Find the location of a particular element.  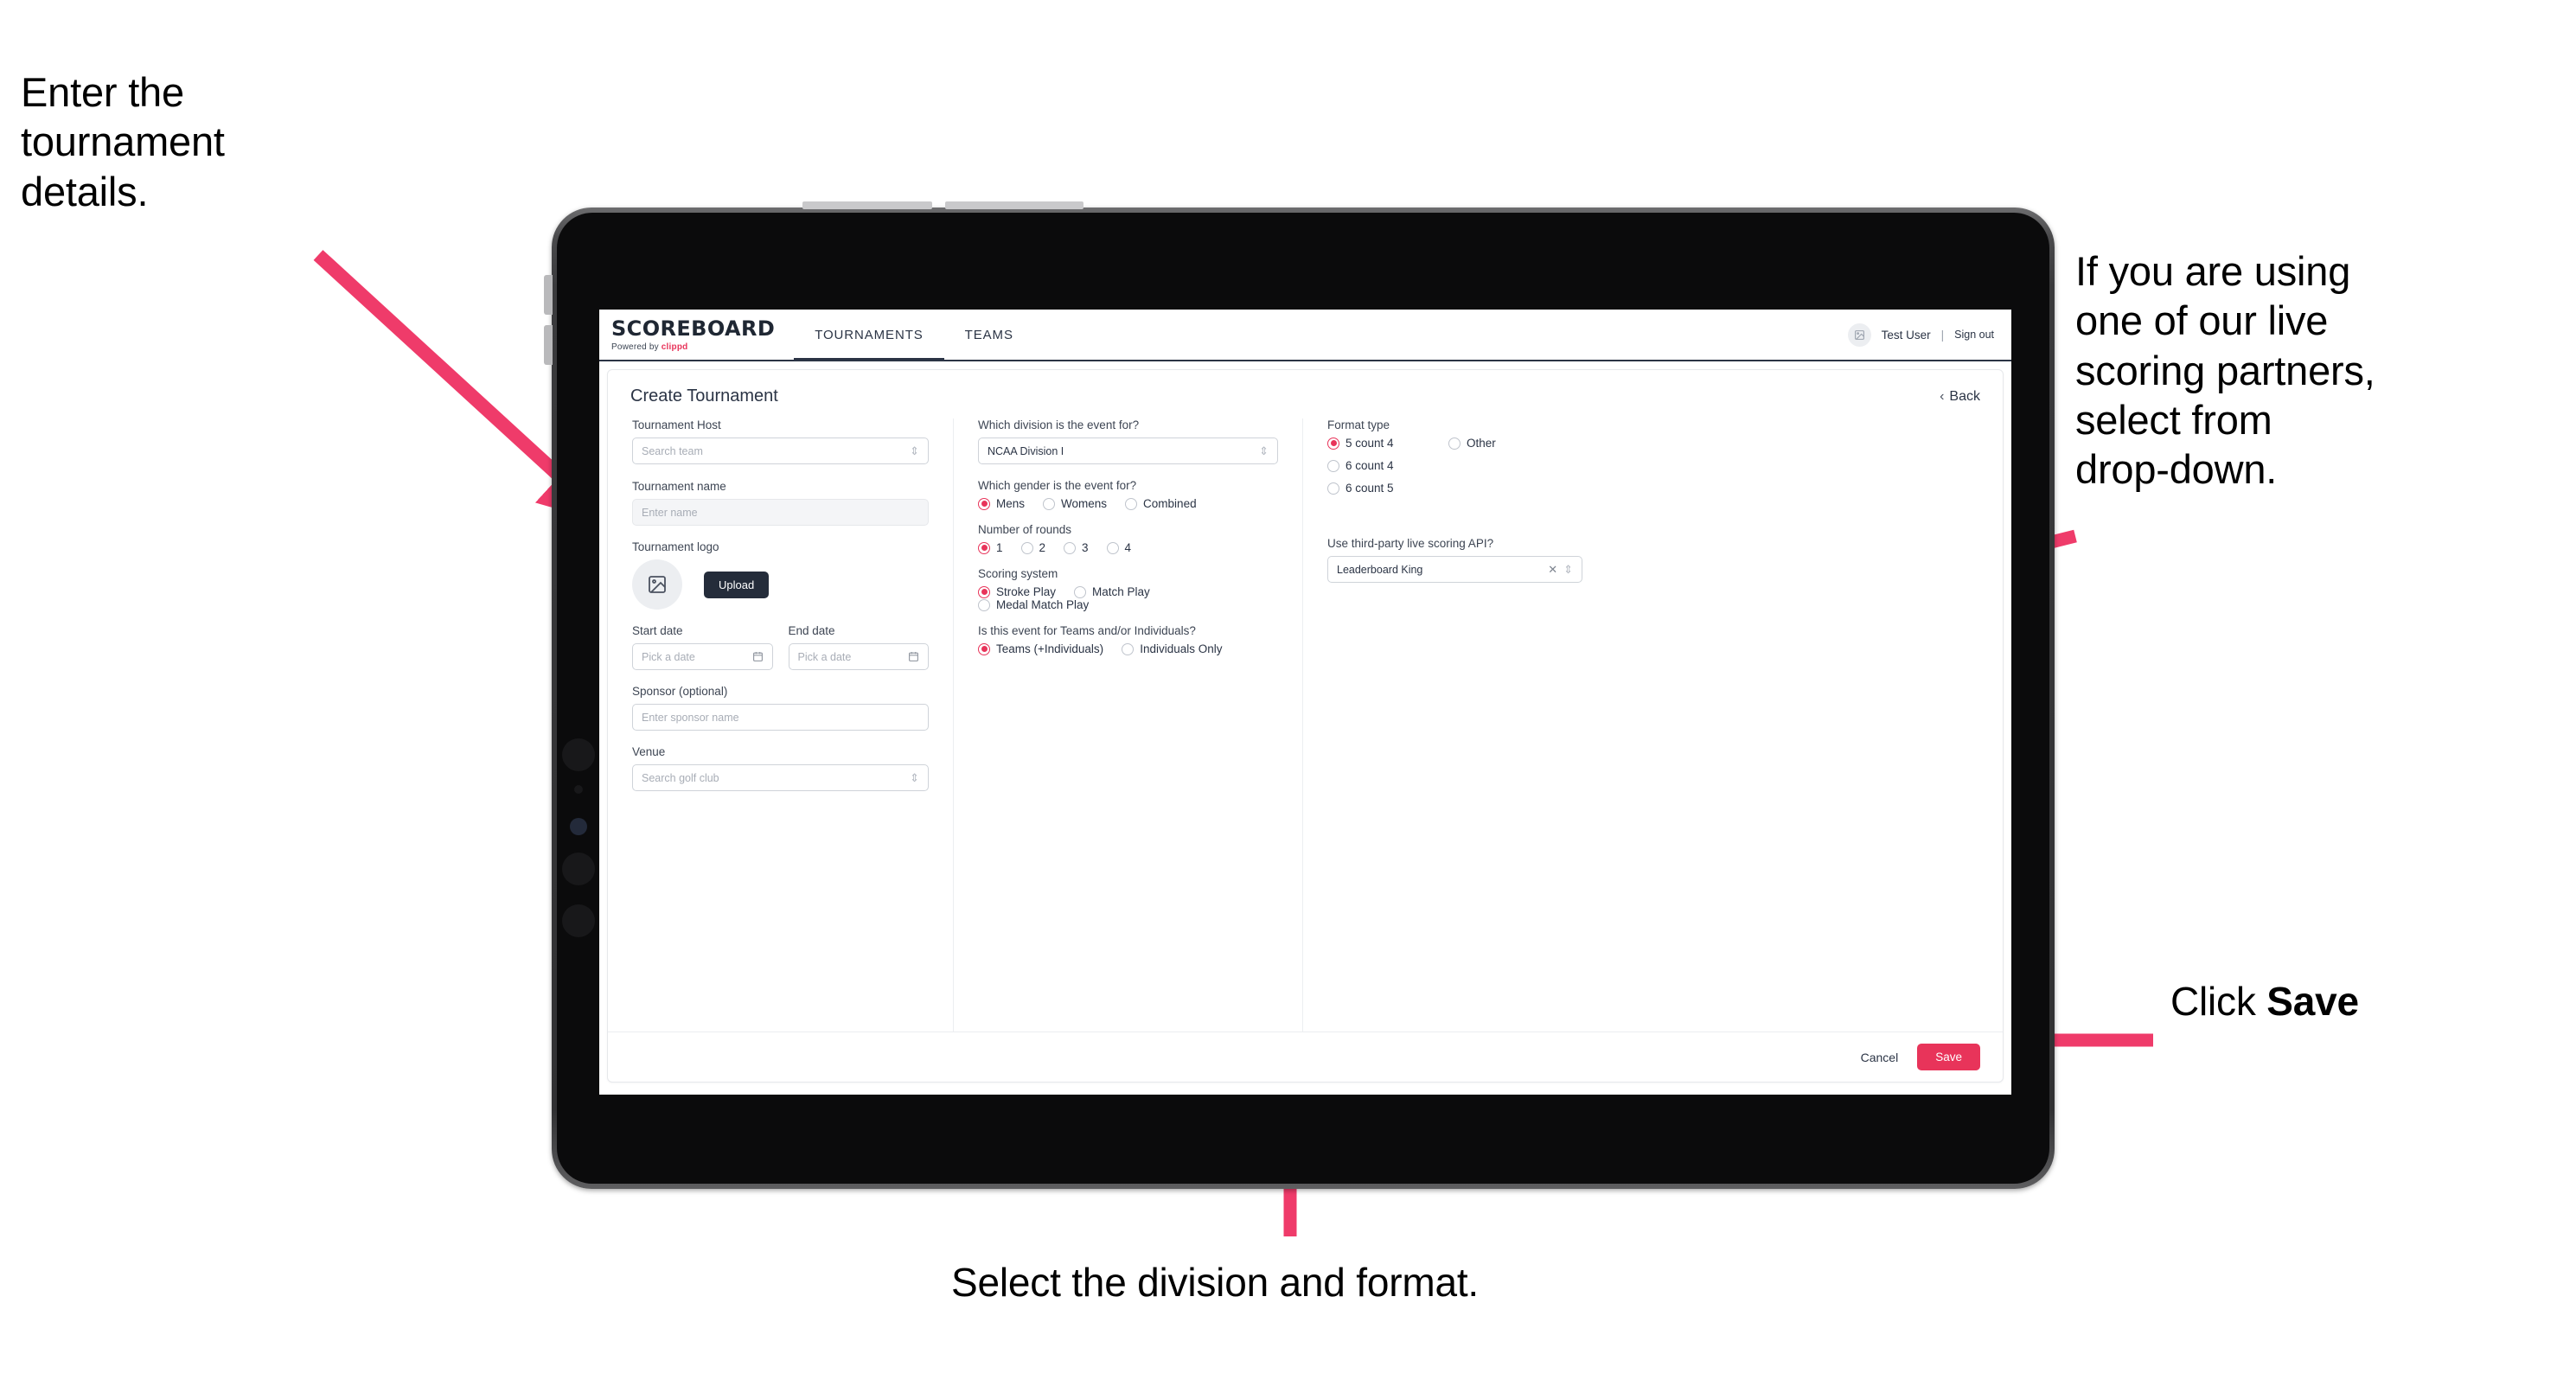

radio-option-rounds-2: 2 is located at coordinates (1033, 547).